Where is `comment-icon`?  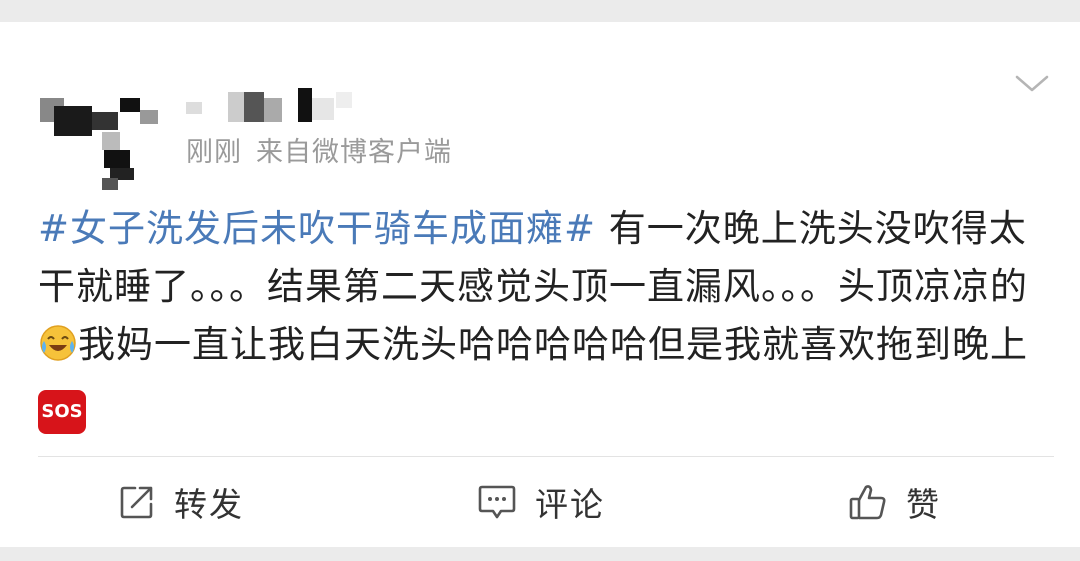 comment-icon is located at coordinates (497, 502).